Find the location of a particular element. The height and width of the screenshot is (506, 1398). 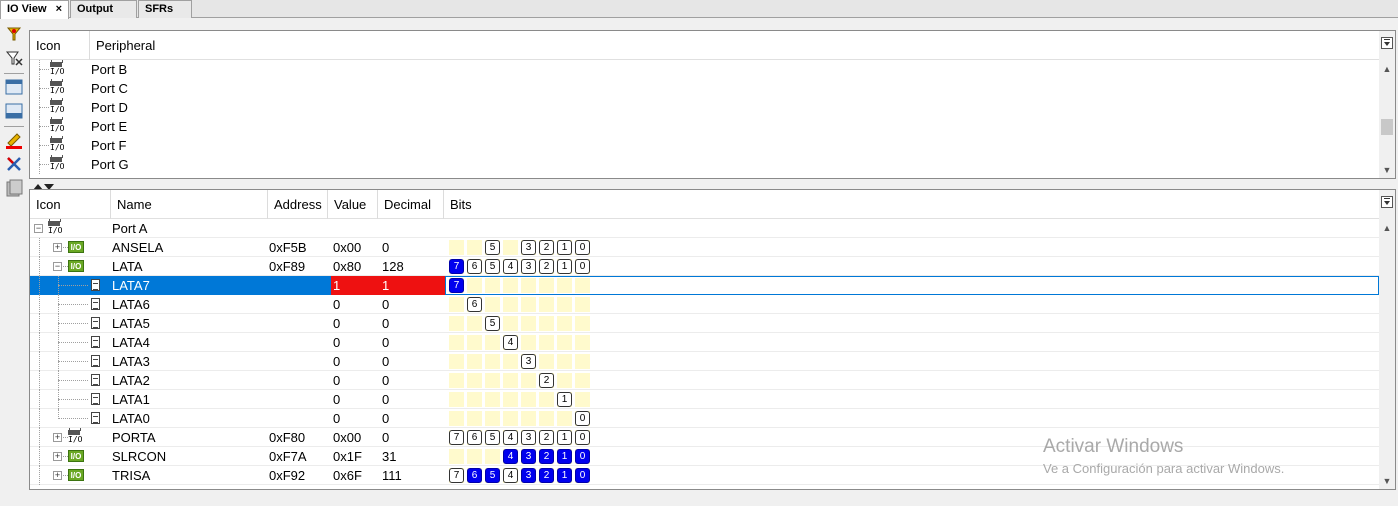

register-row: LATA1 0 0 1 is located at coordinates (704, 399).